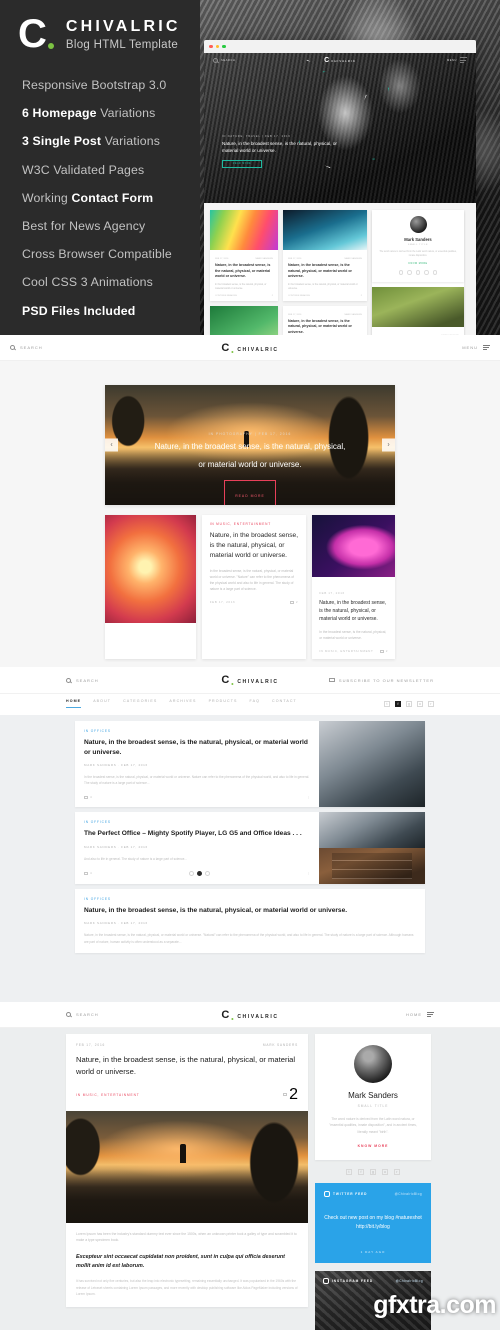  I want to click on mockup-search-label: SEARCH, so click(228, 60).